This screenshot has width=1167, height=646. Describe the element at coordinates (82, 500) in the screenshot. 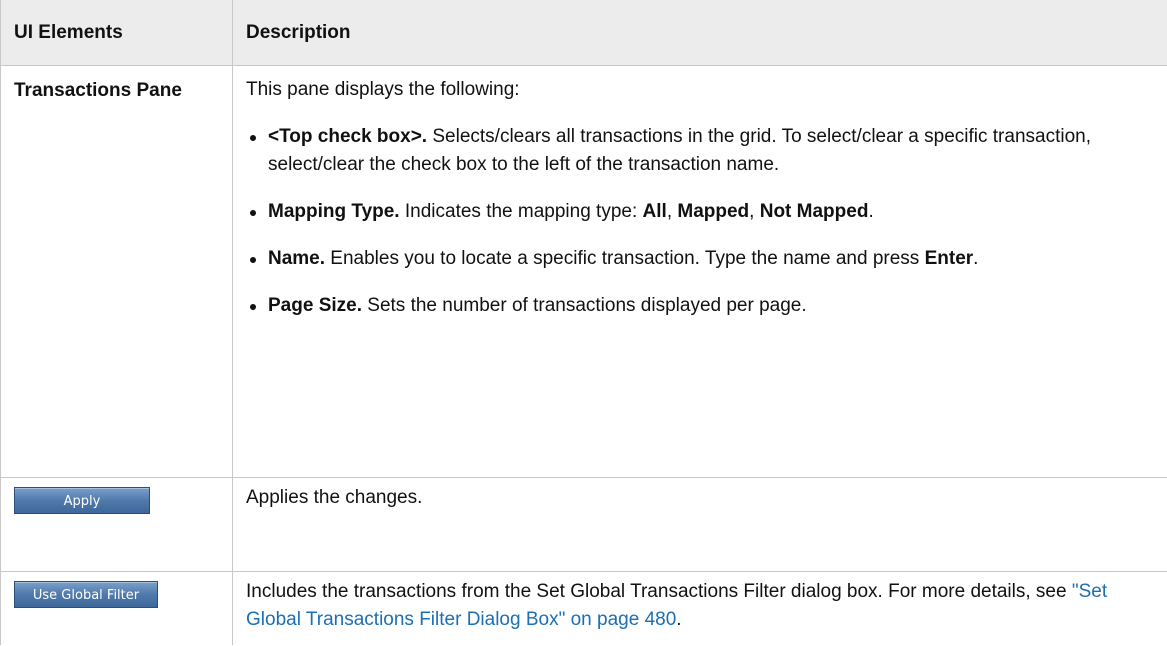

I see `apply-button: Apply` at that location.